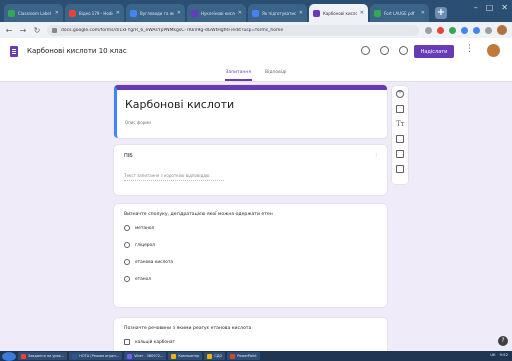  I want to click on form-title-card: Карбонові кислоти Опис форми, so click(250, 111).